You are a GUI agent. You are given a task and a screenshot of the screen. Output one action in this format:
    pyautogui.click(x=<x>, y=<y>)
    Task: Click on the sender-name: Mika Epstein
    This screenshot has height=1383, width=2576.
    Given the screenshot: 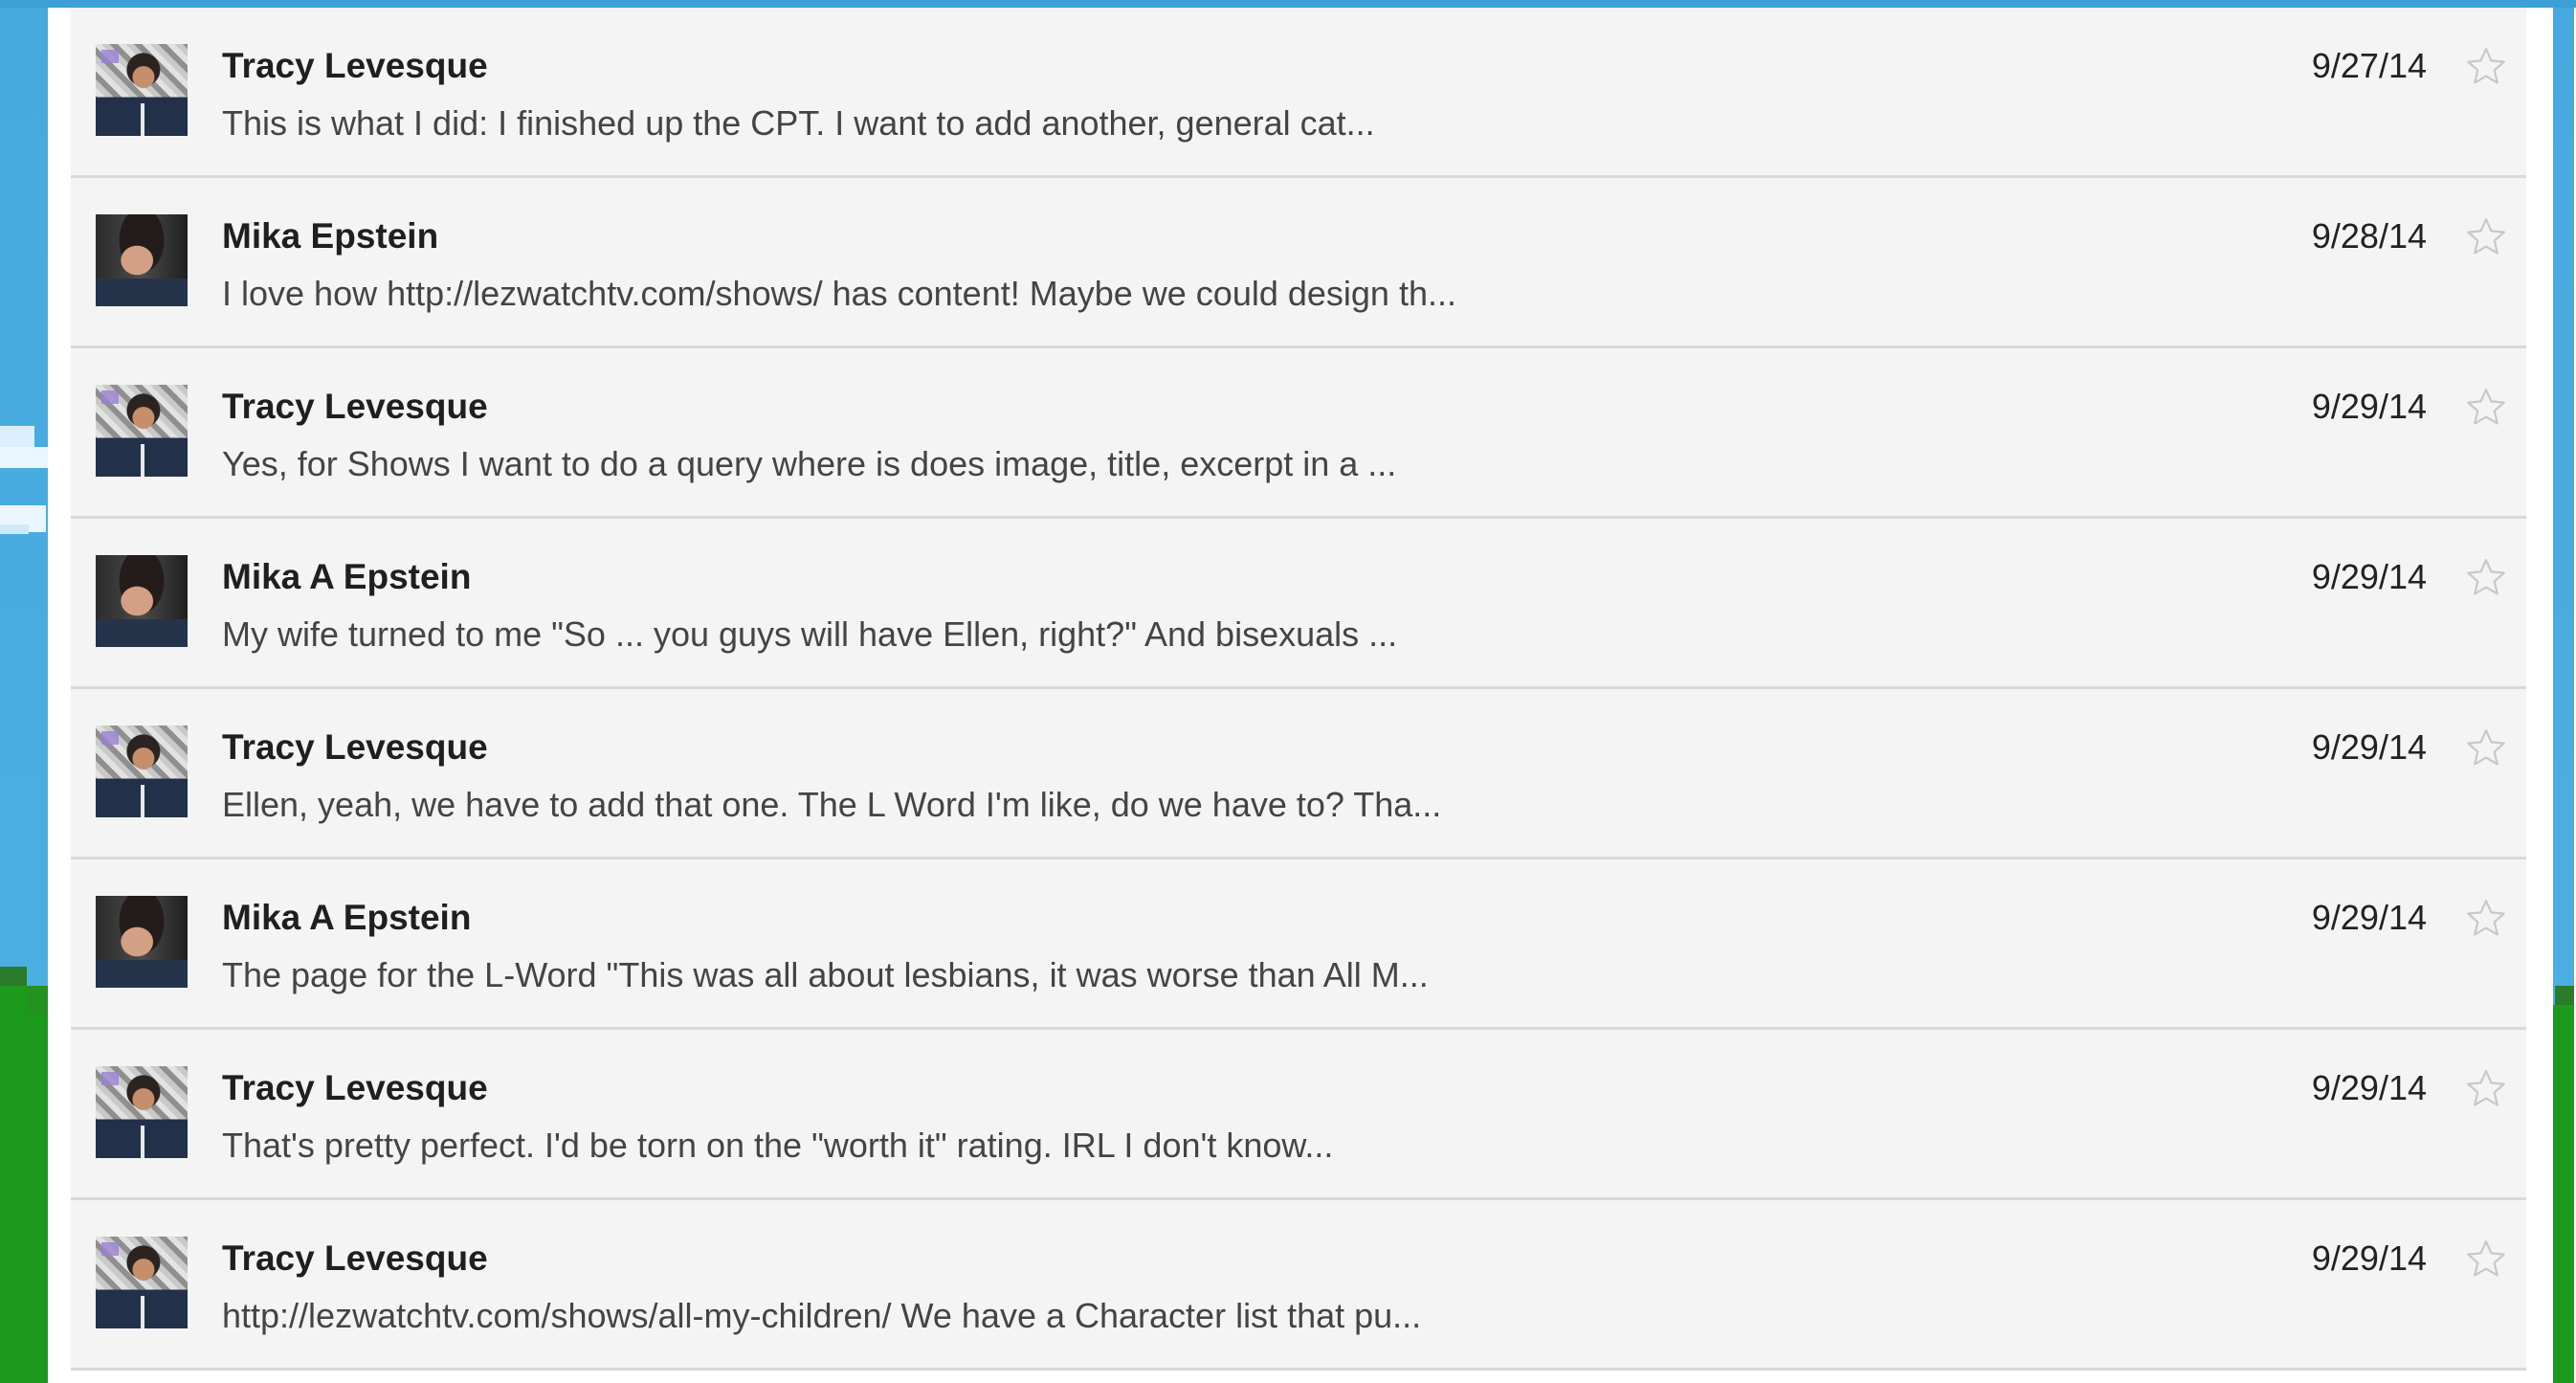 What is the action you would take?
    pyautogui.click(x=330, y=236)
    